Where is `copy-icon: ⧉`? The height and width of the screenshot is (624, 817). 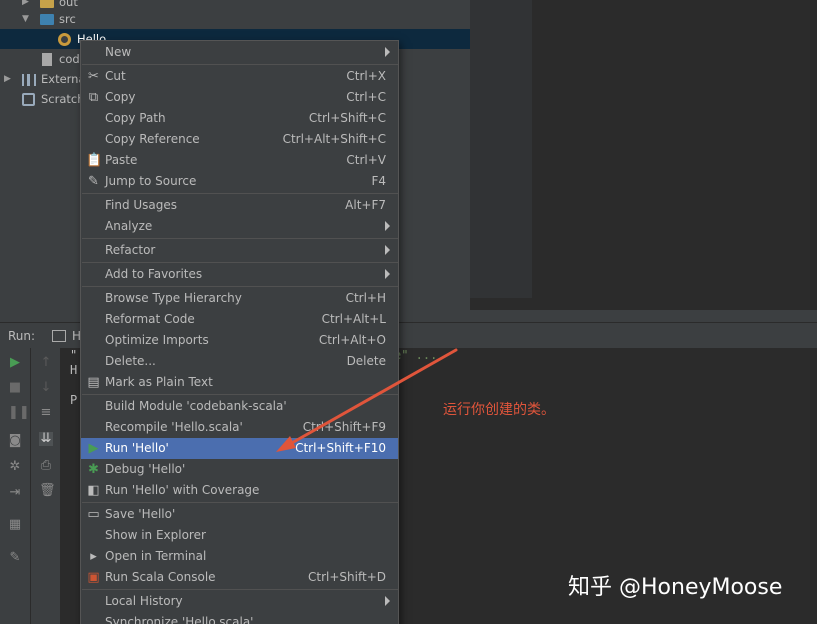 copy-icon: ⧉ is located at coordinates (93, 97).